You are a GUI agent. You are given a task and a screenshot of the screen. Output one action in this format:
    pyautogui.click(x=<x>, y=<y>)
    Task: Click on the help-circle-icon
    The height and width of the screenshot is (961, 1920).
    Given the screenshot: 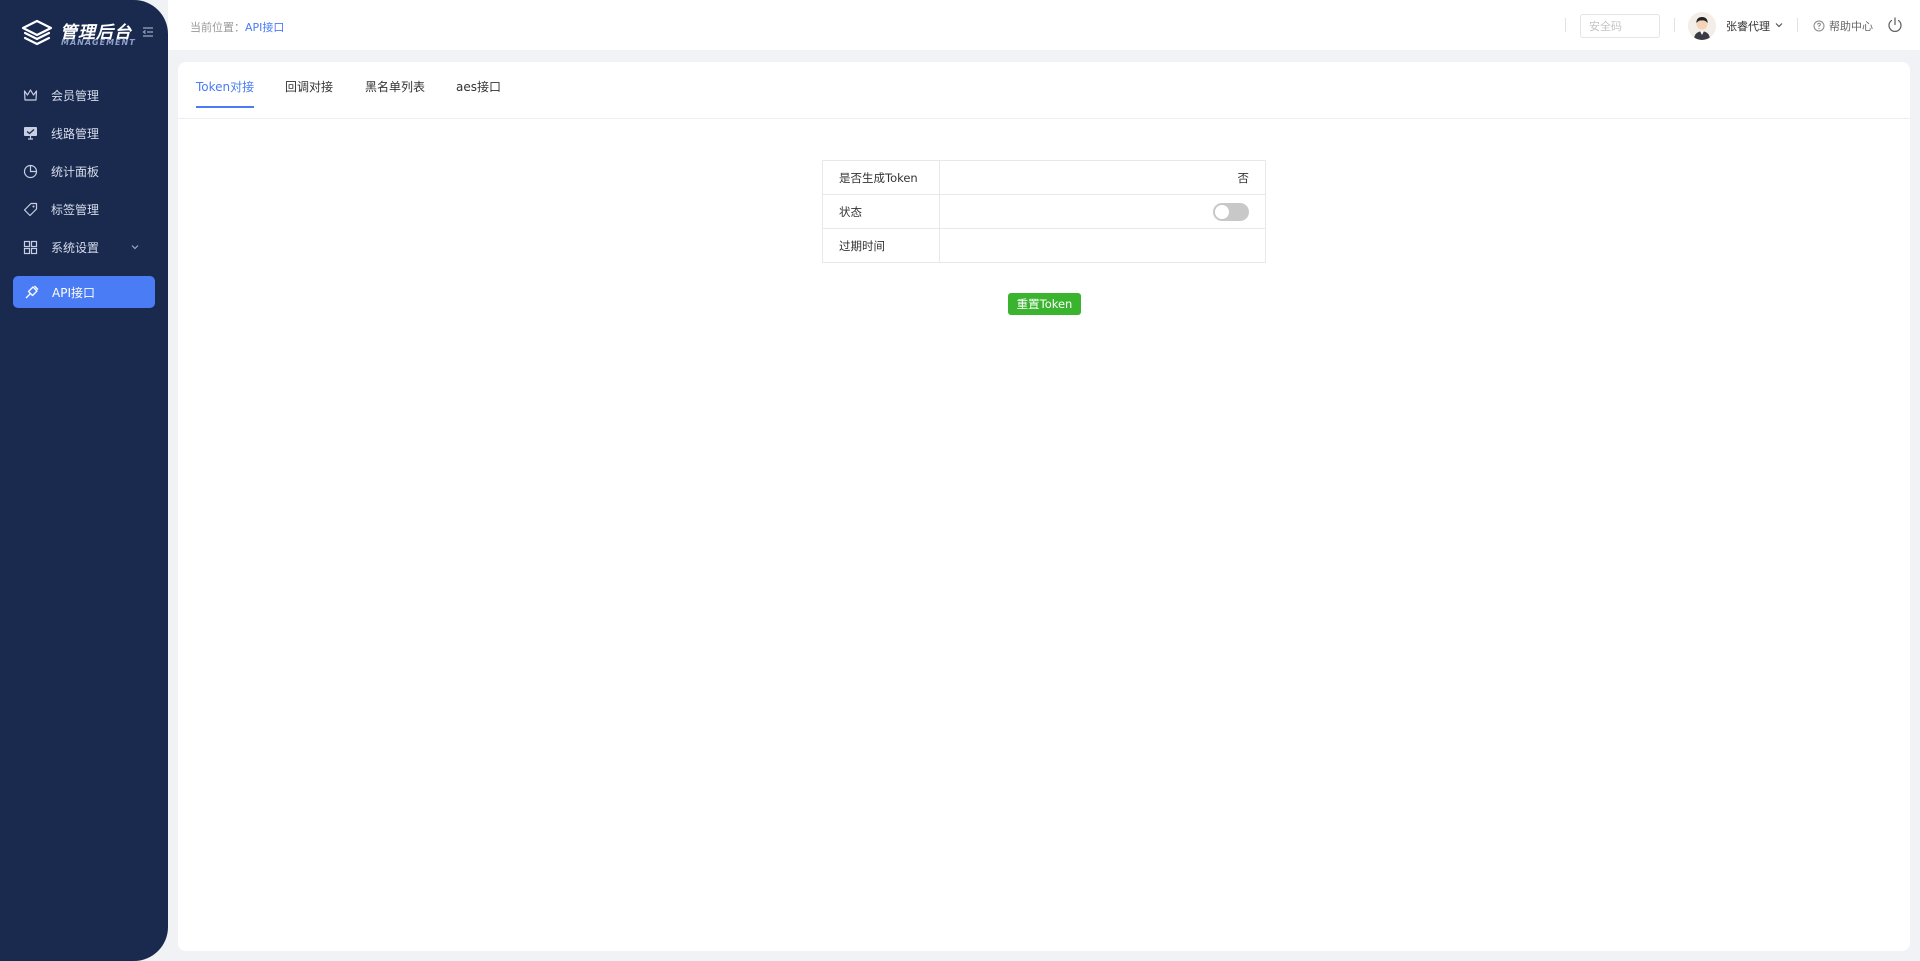 What is the action you would take?
    pyautogui.click(x=1819, y=26)
    